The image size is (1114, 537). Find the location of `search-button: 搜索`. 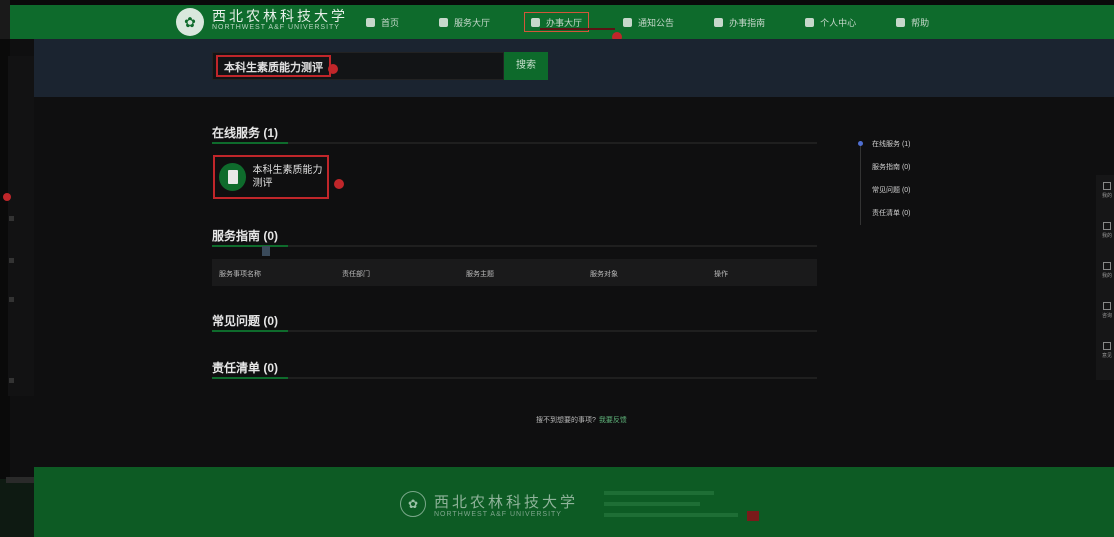

search-button: 搜索 is located at coordinates (526, 66).